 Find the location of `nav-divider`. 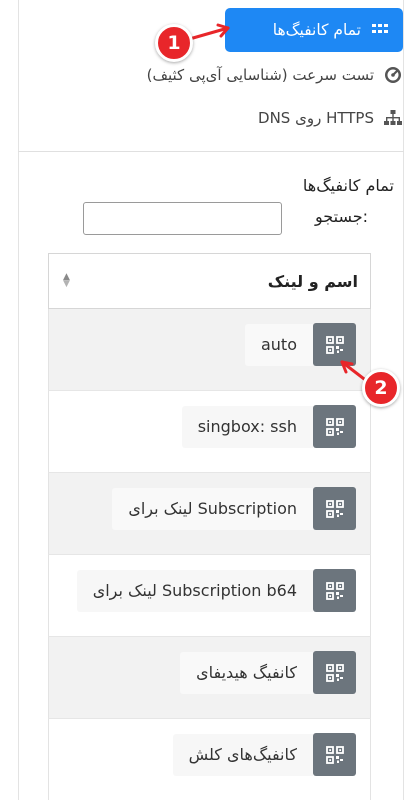

nav-divider is located at coordinates (211, 151).